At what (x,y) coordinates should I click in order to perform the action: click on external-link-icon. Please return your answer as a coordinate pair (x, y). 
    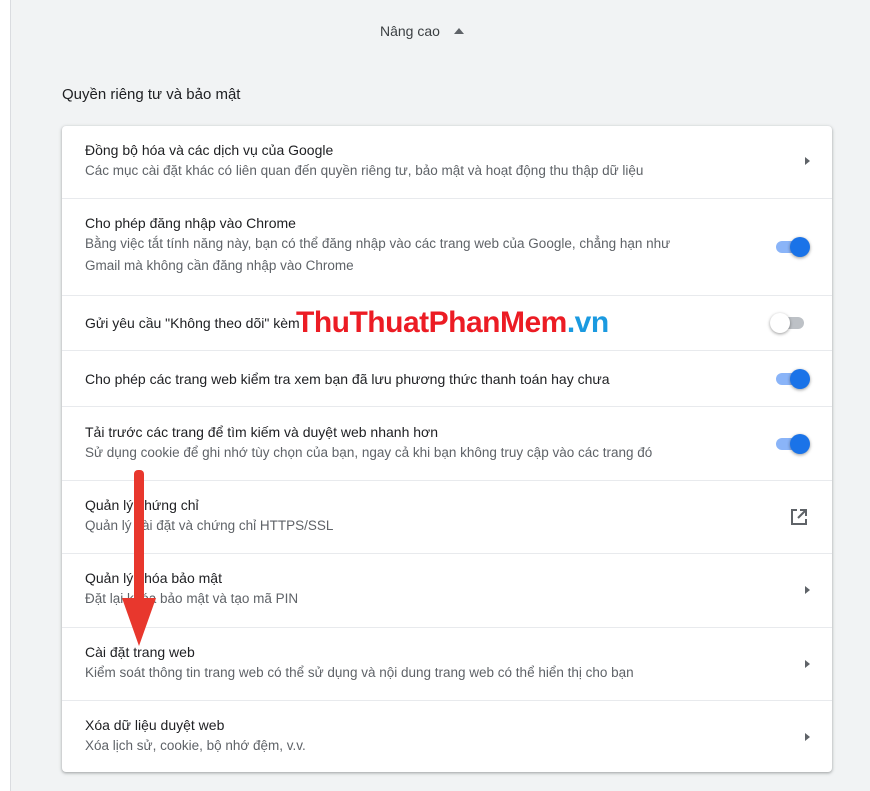
    Looking at the image, I should click on (799, 519).